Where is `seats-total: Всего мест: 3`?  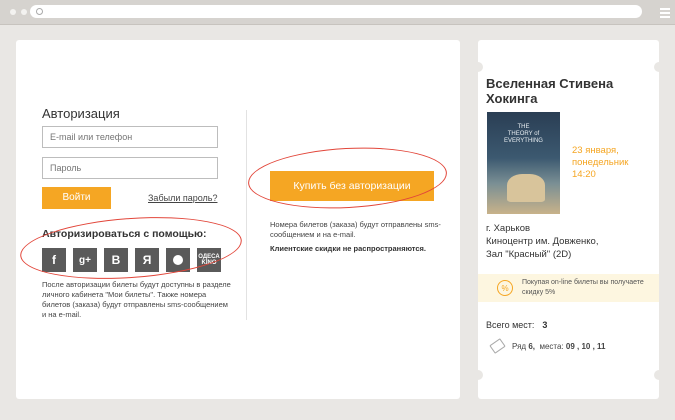
seats-total: Всего мест: 3 is located at coordinates (516, 325).